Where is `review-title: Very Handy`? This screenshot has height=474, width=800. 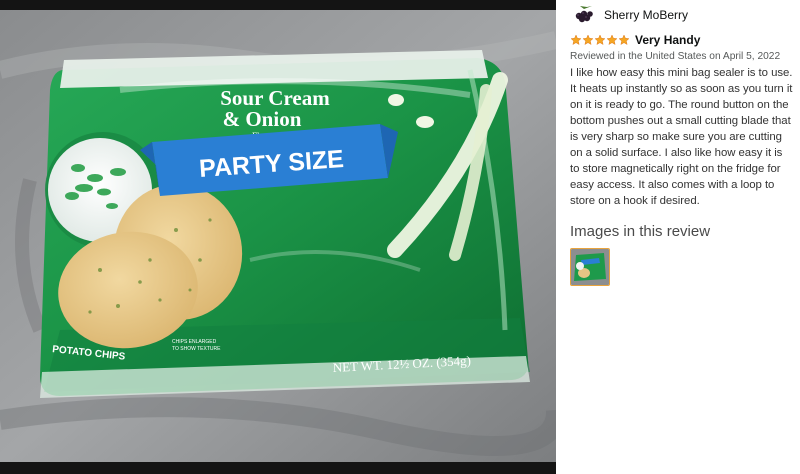
review-title: Very Handy is located at coordinates (668, 40).